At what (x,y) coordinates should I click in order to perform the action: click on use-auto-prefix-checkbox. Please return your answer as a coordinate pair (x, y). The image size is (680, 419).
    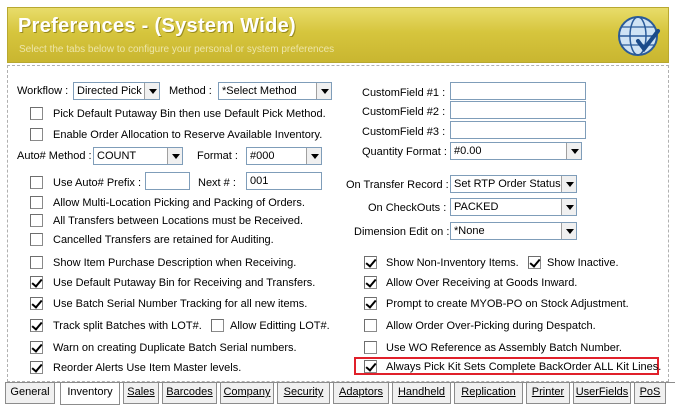
    Looking at the image, I should click on (36, 182).